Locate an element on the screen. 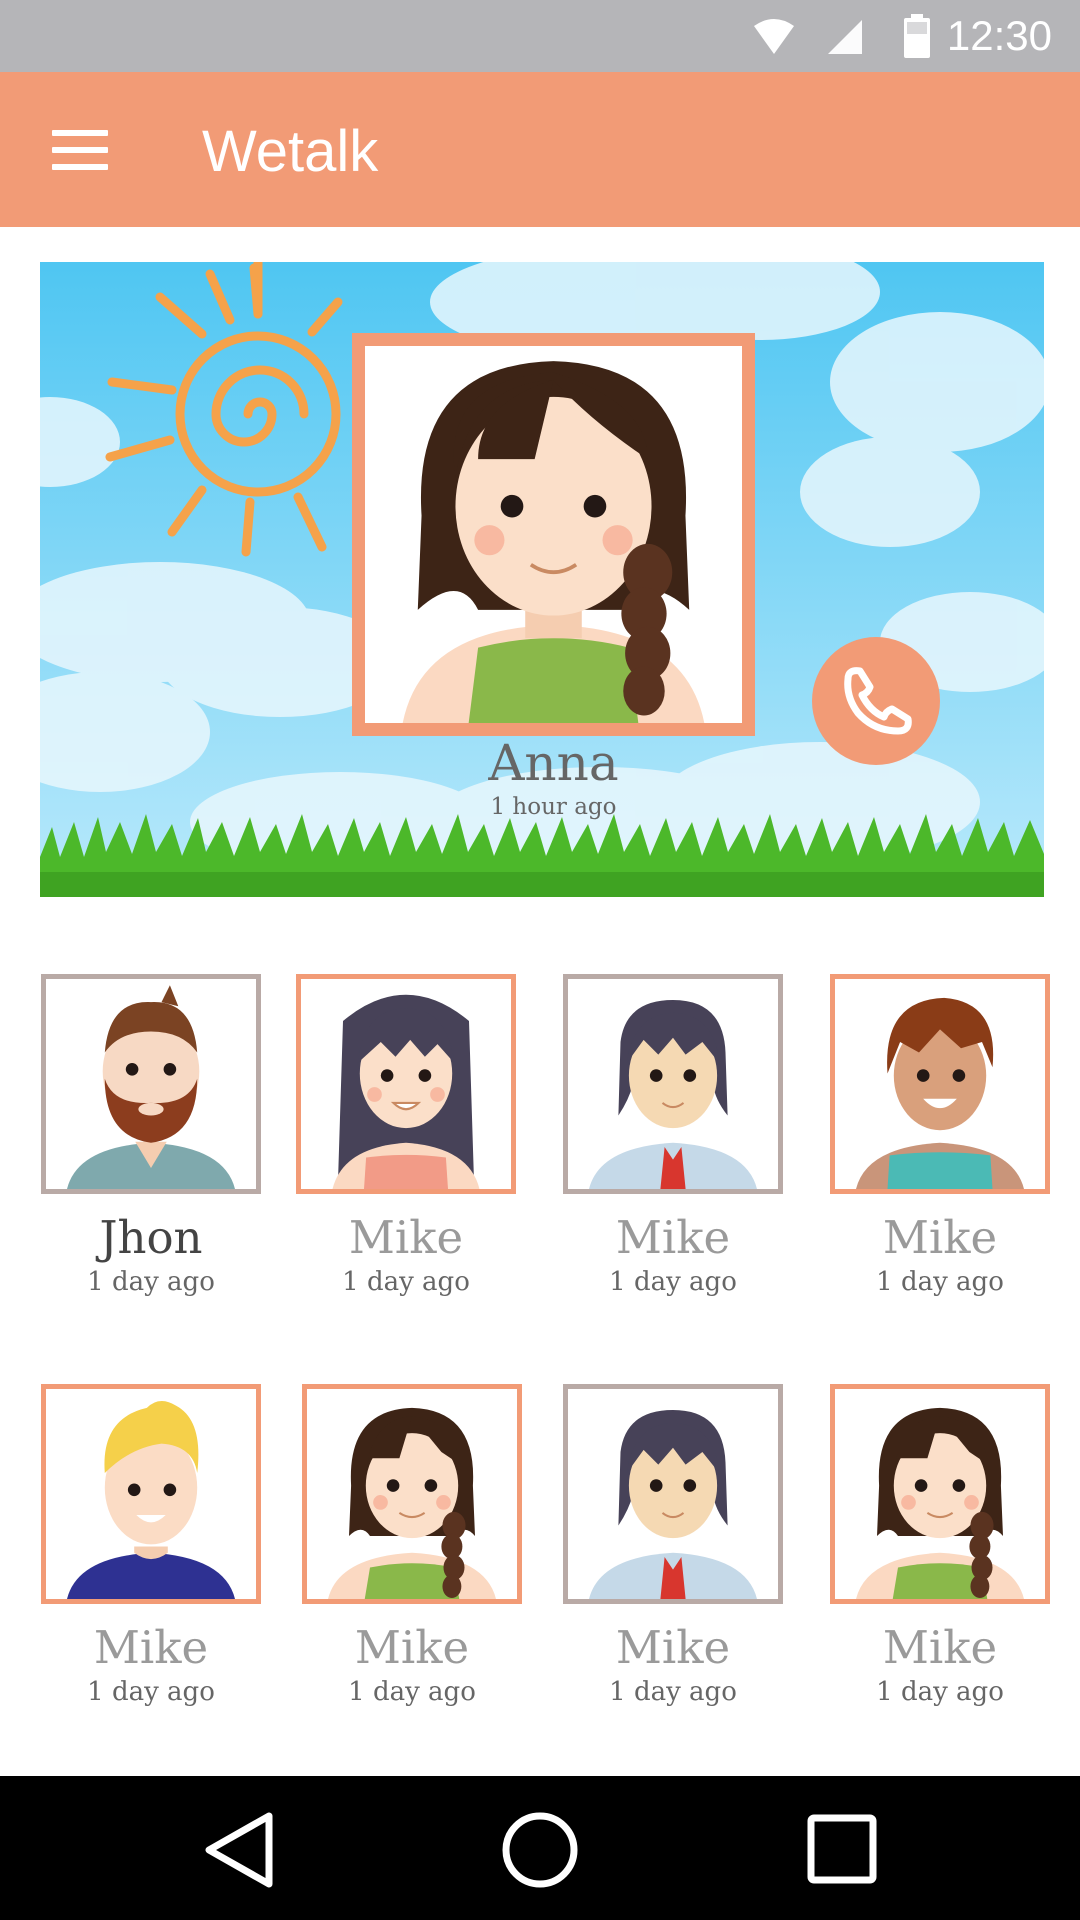  phone-icon is located at coordinates (878, 701).